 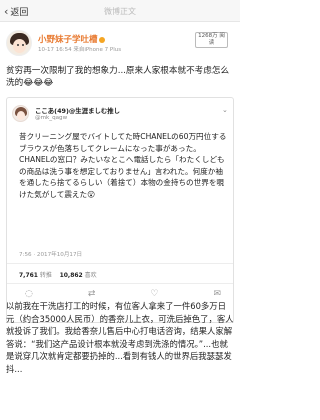 I want to click on username-text: 小野妹子学吐槽, so click(x=68, y=40).